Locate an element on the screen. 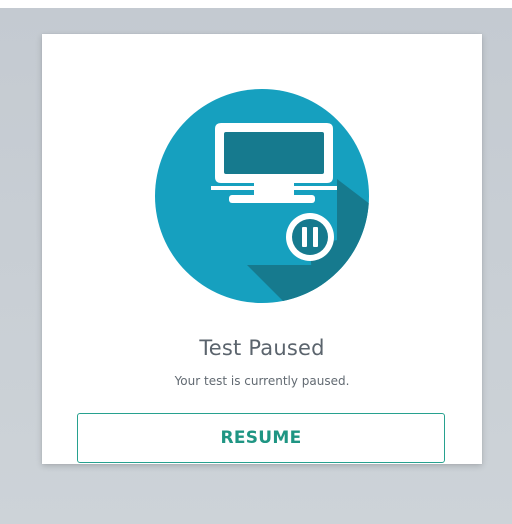  pause-icon is located at coordinates (310, 237).